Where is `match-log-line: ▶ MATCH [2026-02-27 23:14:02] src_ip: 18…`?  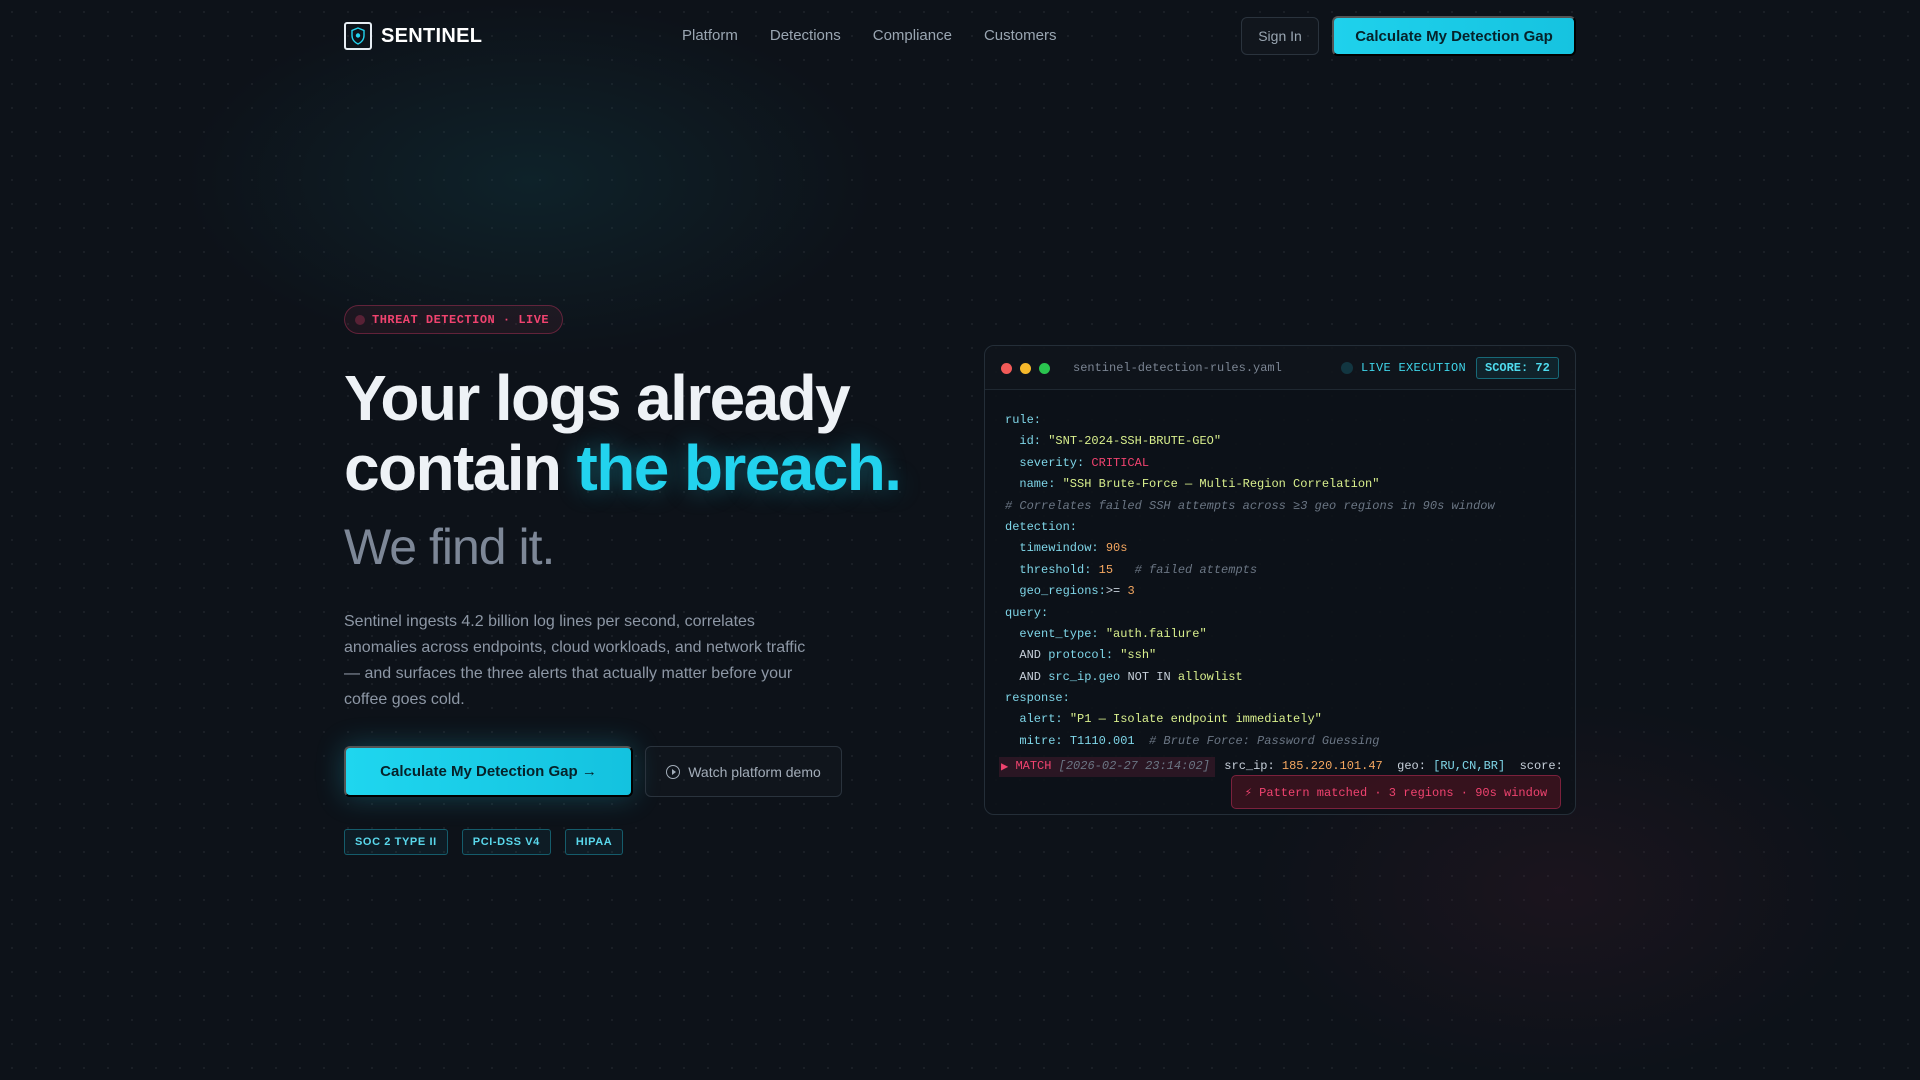
match-log-line: ▶ MATCH [2026-02-27 23:14:02] src_ip: 18… is located at coordinates (1288, 766).